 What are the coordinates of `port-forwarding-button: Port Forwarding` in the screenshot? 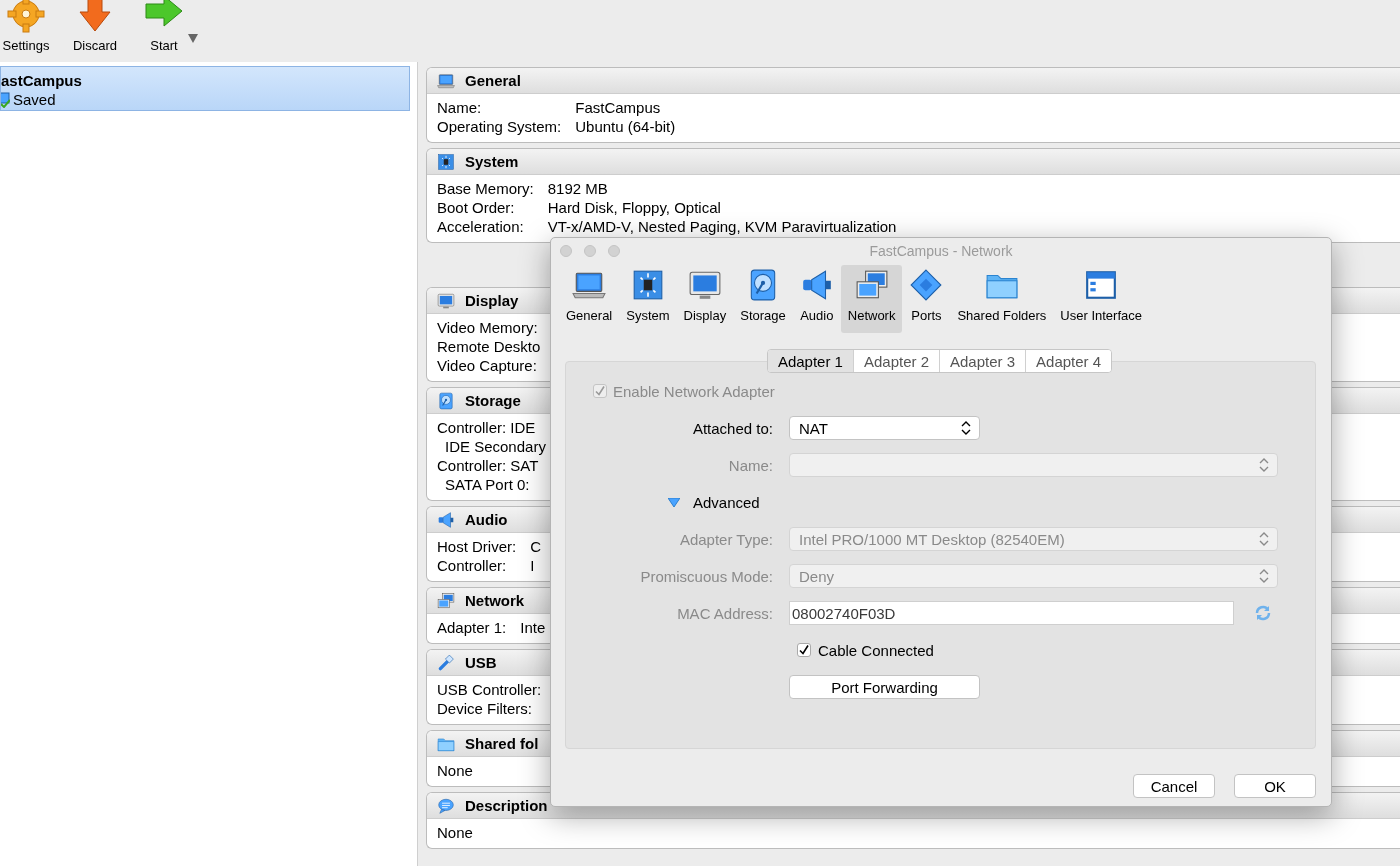 It's located at (884, 687).